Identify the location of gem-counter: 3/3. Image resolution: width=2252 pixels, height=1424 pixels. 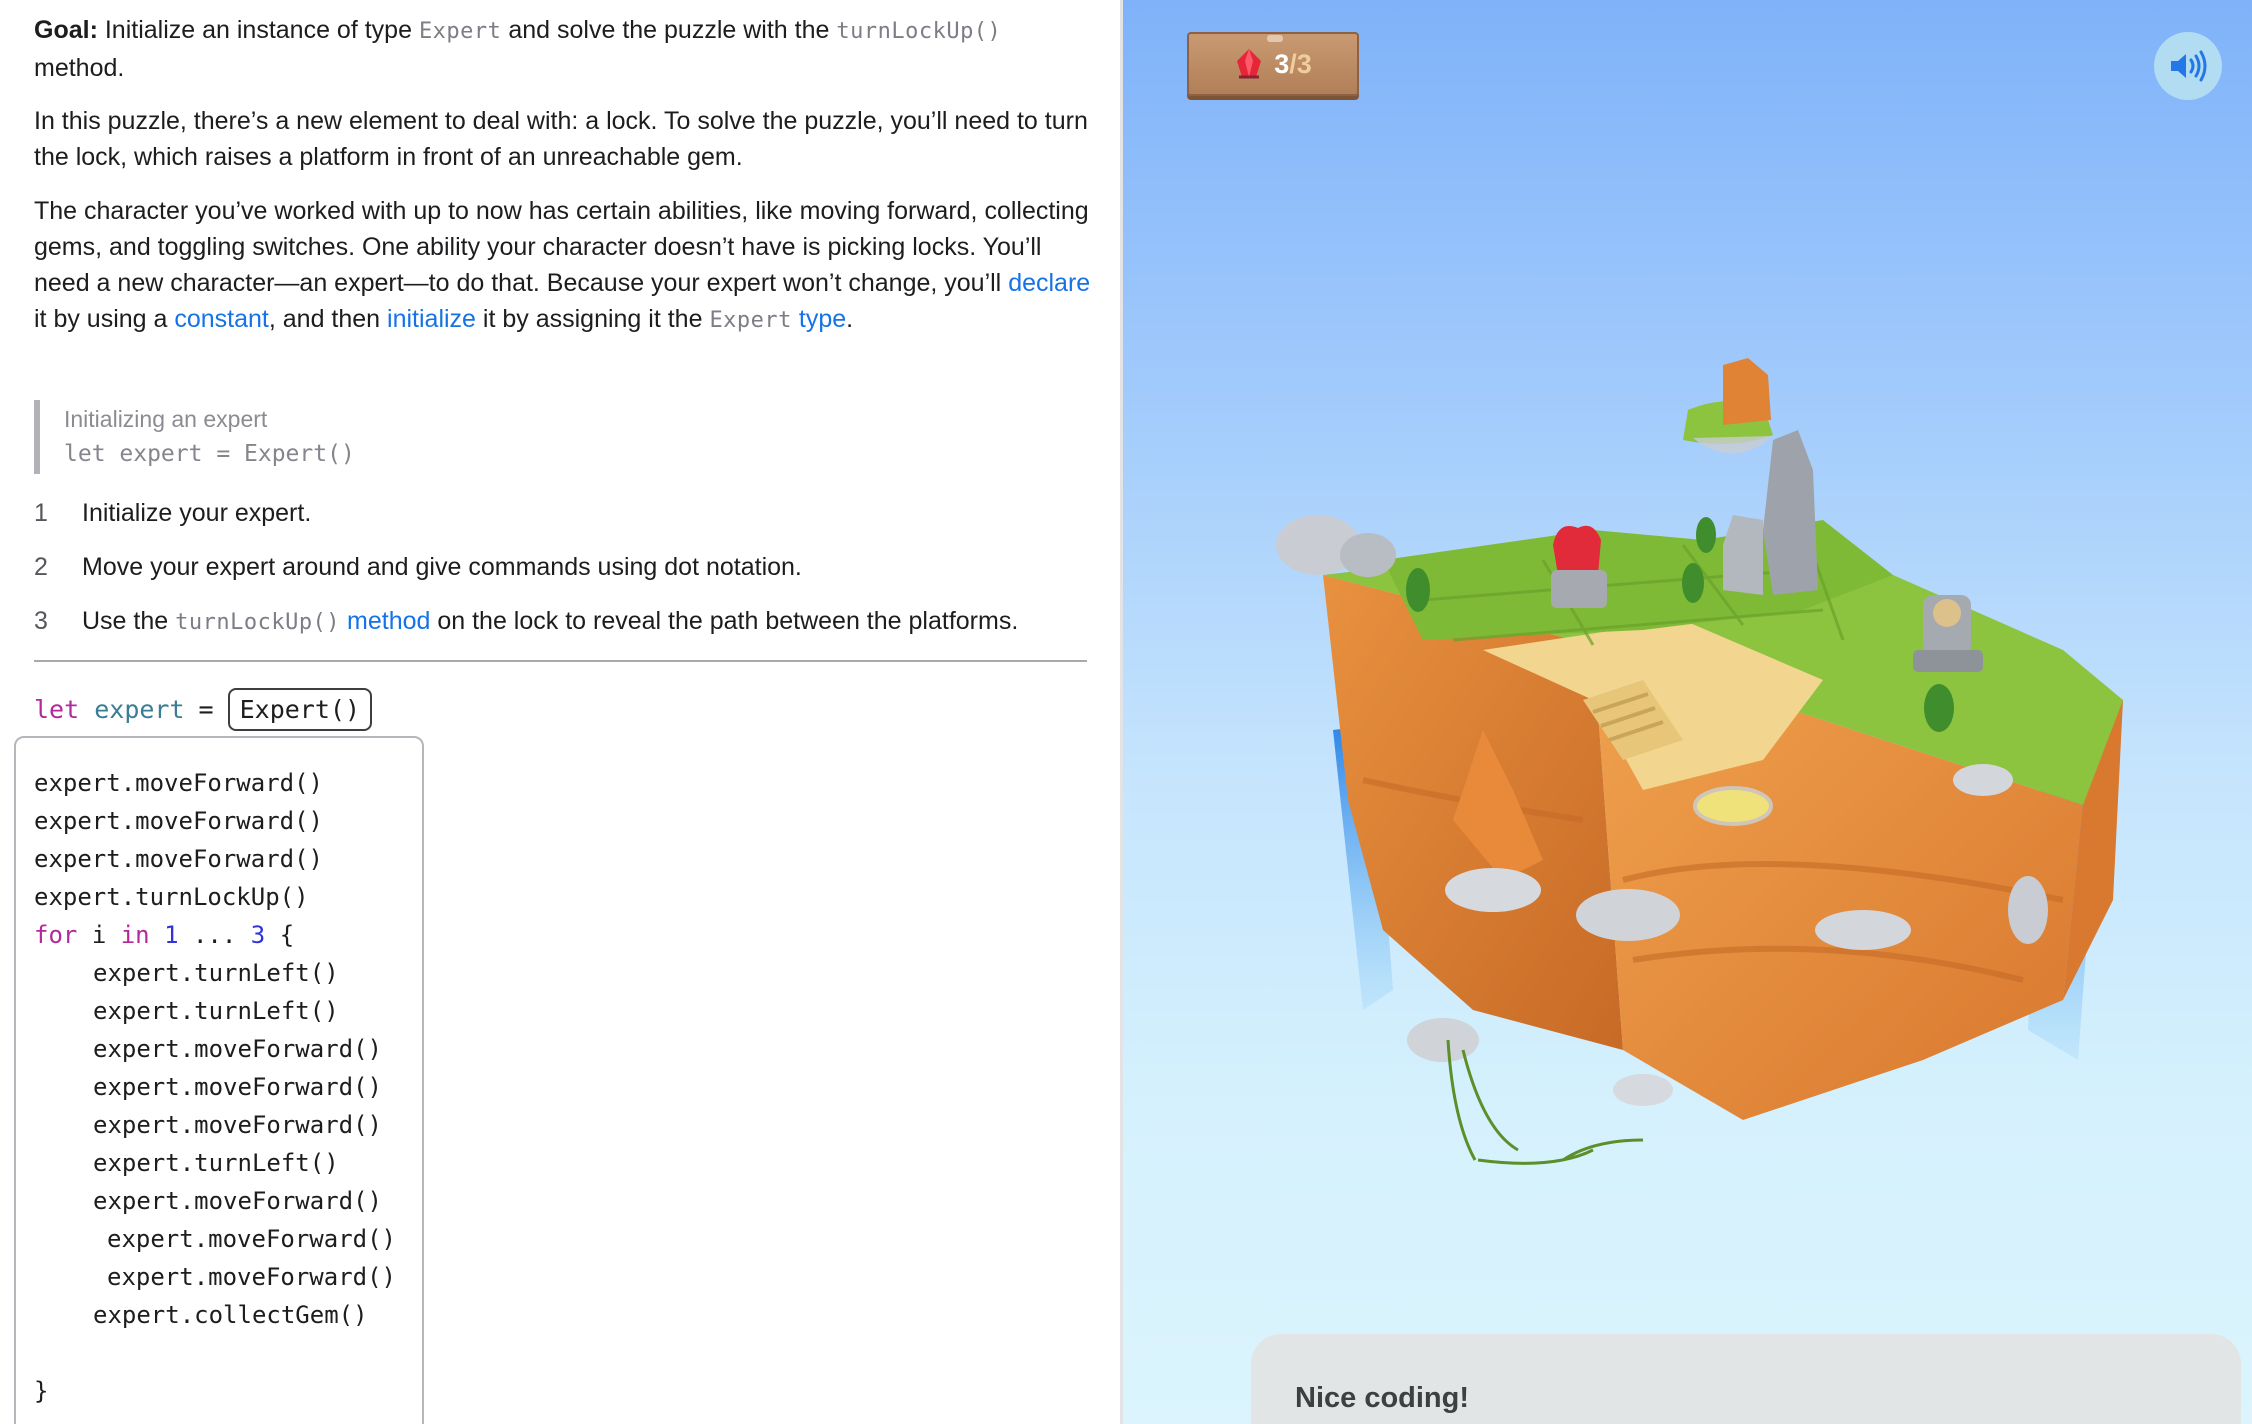
(1273, 64).